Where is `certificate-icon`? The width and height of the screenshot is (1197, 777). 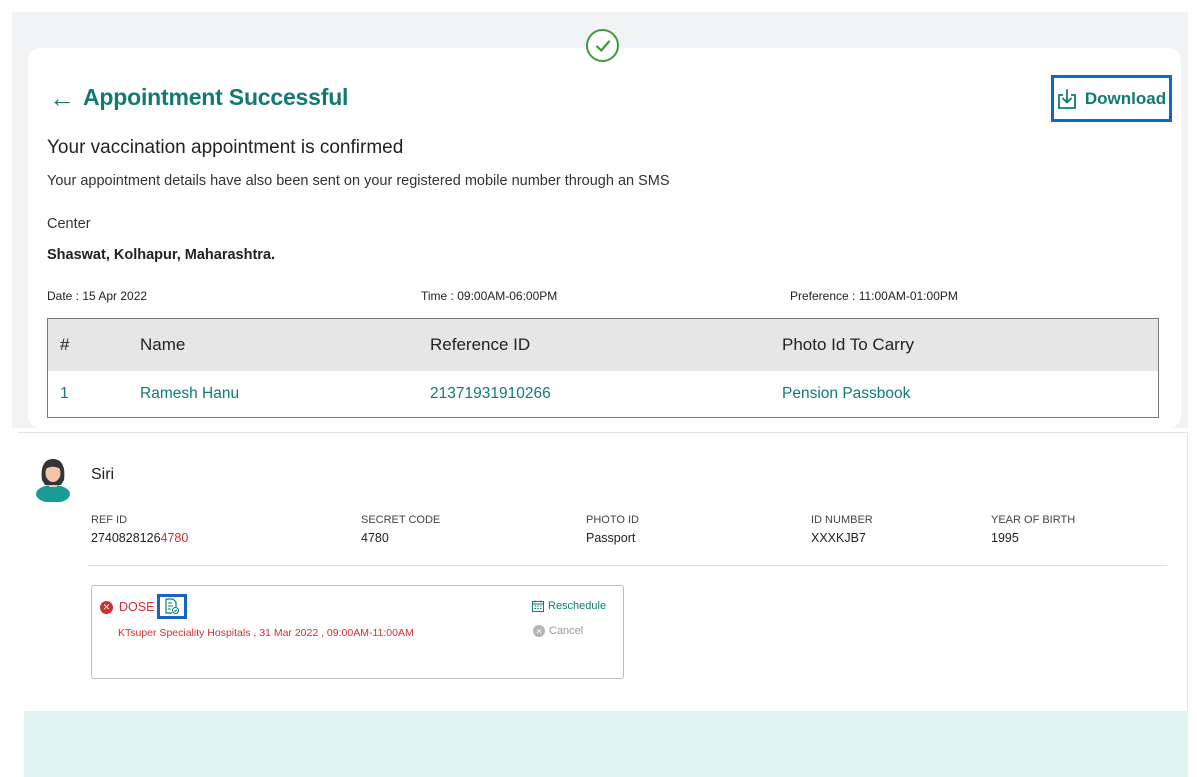
certificate-icon is located at coordinates (172, 606).